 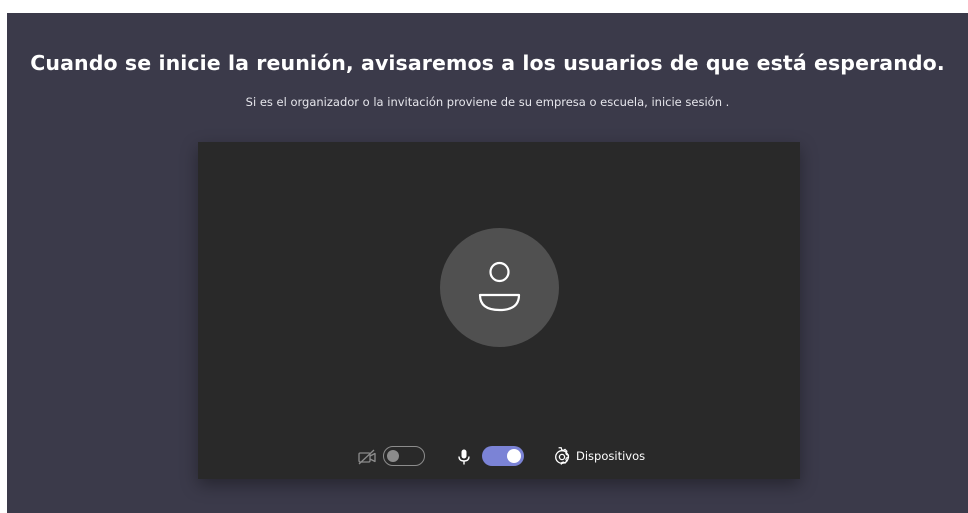 What do you see at coordinates (562, 457) in the screenshot?
I see `gear-icon` at bounding box center [562, 457].